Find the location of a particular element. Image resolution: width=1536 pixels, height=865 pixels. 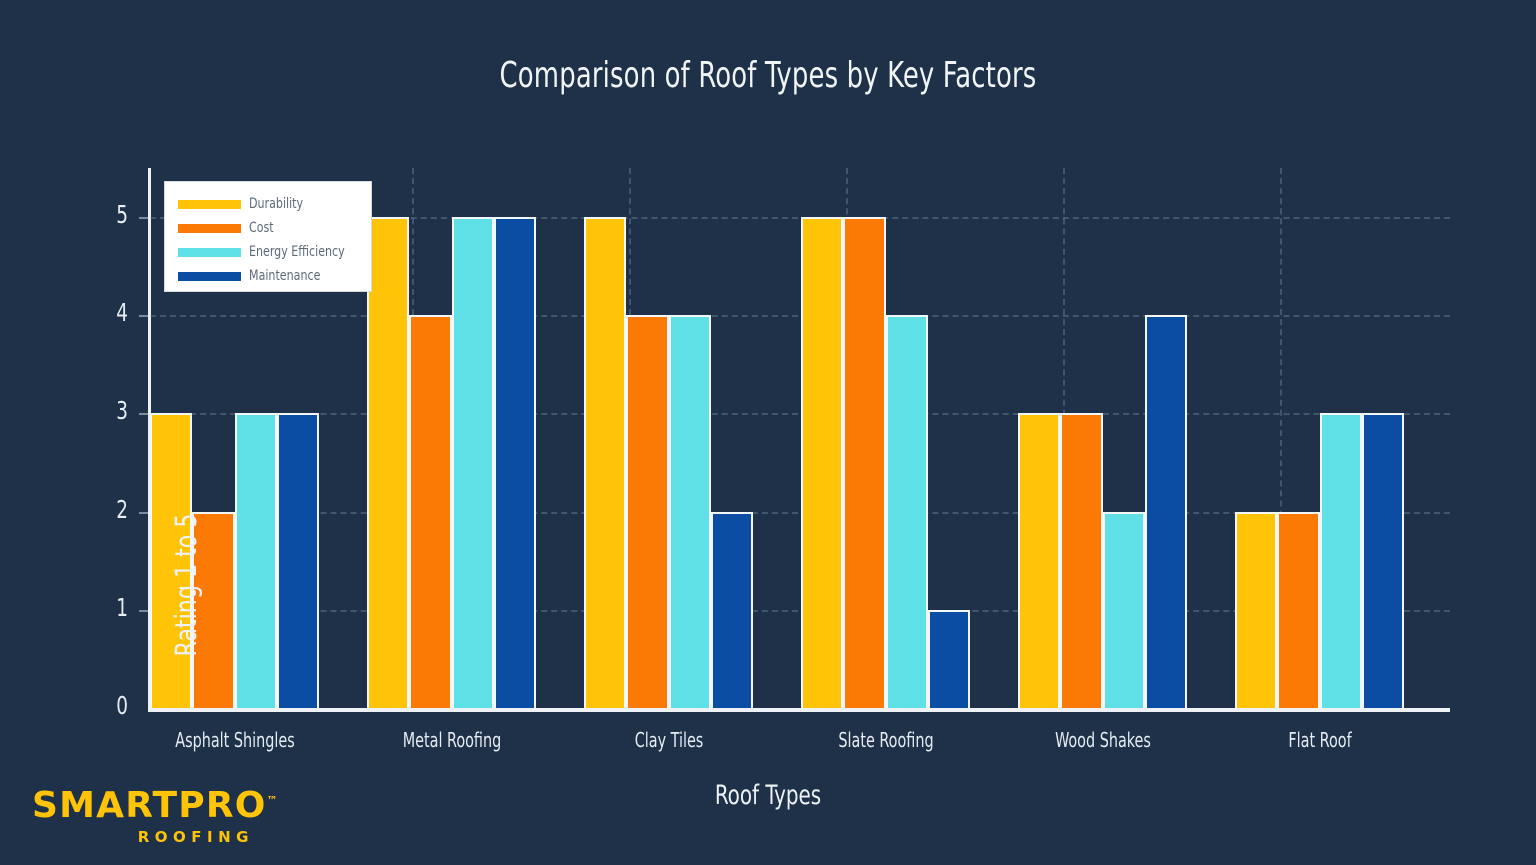

legend-item: Cost is located at coordinates (268, 228).